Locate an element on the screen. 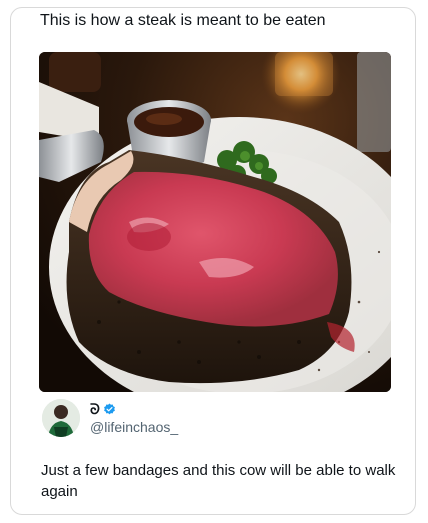 This screenshot has height=523, width=428. reply-author: ᘐ is located at coordinates (103, 409).